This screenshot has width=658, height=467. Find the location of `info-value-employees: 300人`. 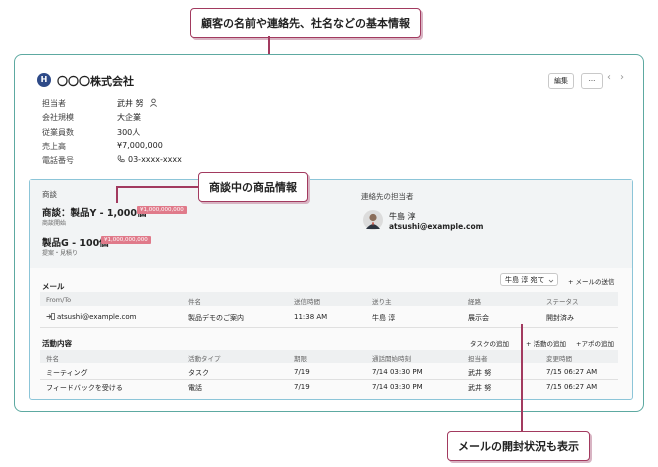

info-value-employees: 300人 is located at coordinates (129, 132).